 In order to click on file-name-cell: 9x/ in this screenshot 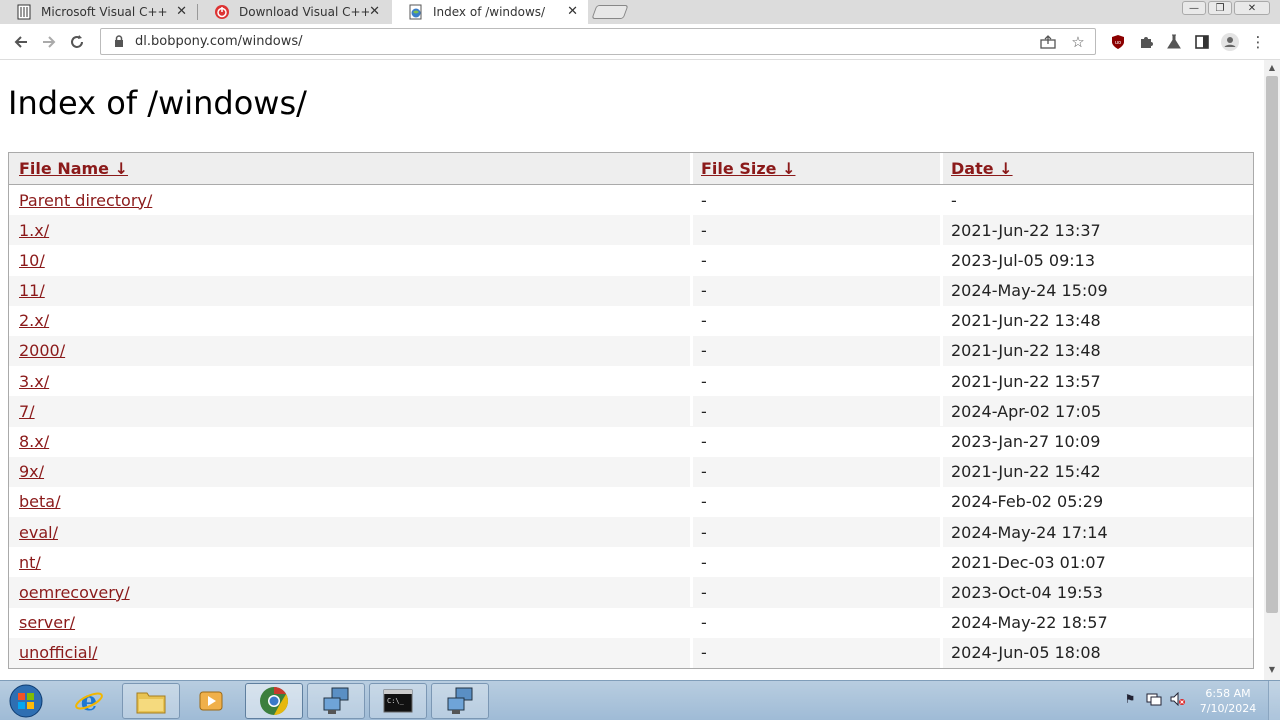, I will do `click(31, 472)`.